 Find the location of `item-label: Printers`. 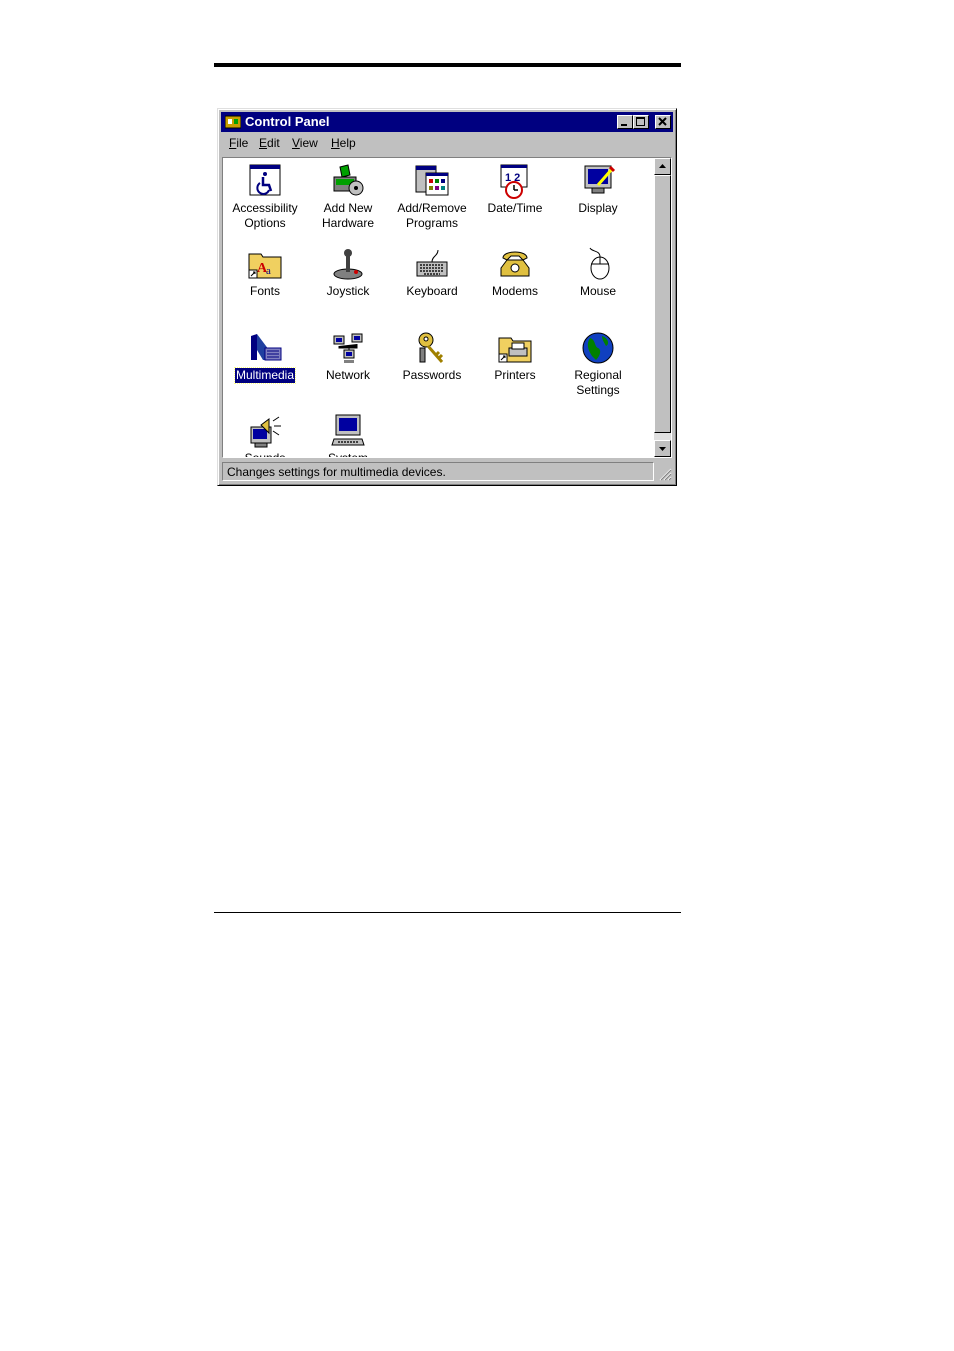

item-label: Printers is located at coordinates (515, 375).